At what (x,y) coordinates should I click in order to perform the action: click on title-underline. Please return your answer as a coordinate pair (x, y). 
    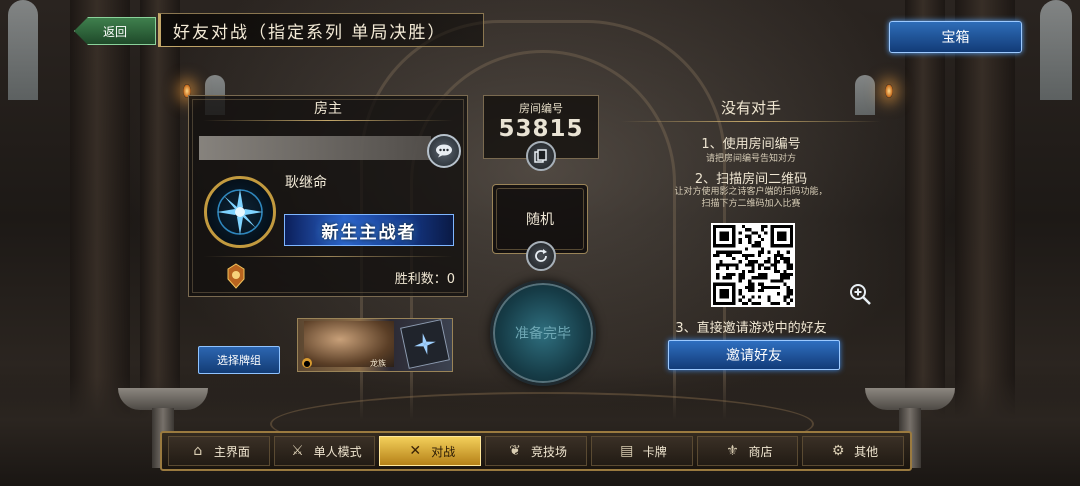
    Looking at the image, I should click on (318, 46).